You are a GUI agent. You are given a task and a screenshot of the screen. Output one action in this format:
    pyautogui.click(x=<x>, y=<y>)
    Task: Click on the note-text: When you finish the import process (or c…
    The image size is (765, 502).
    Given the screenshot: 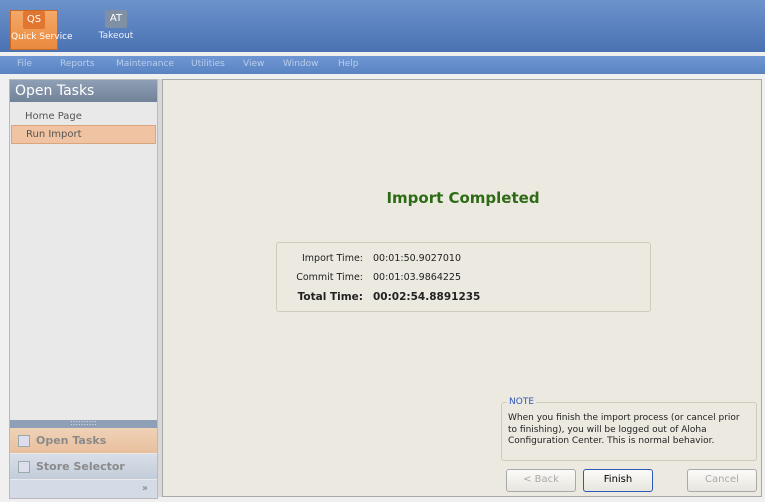 What is the action you would take?
    pyautogui.click(x=624, y=429)
    